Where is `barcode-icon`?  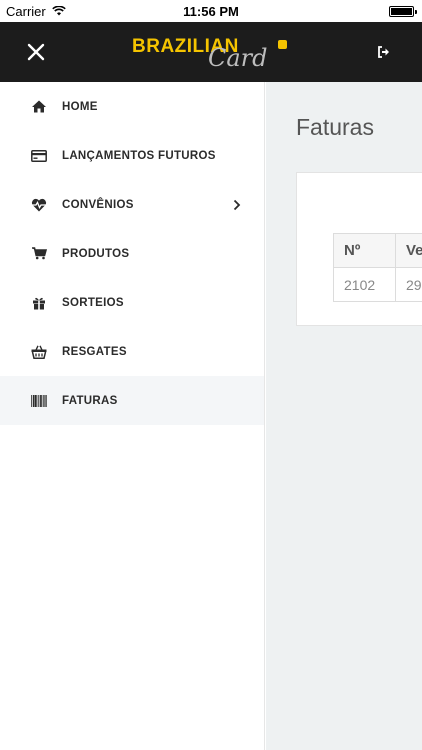
barcode-icon is located at coordinates (39, 401).